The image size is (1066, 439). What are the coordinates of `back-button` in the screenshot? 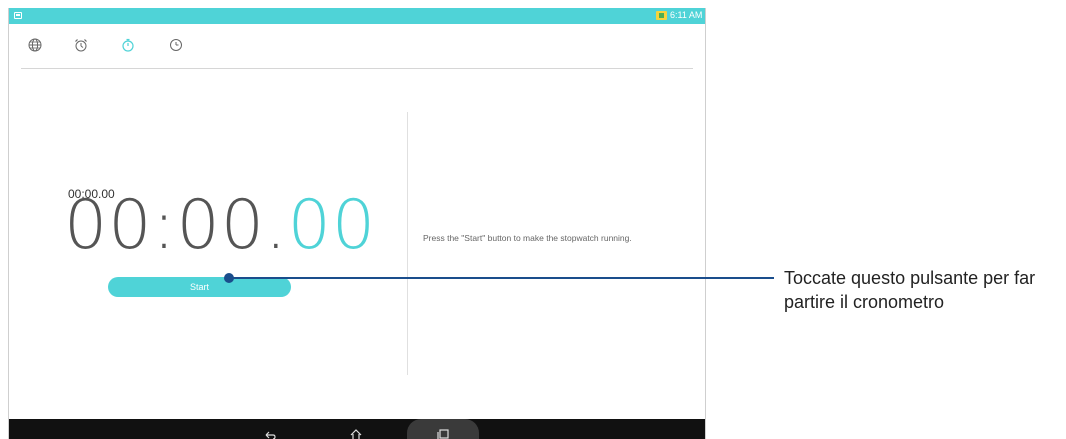 It's located at (270, 432).